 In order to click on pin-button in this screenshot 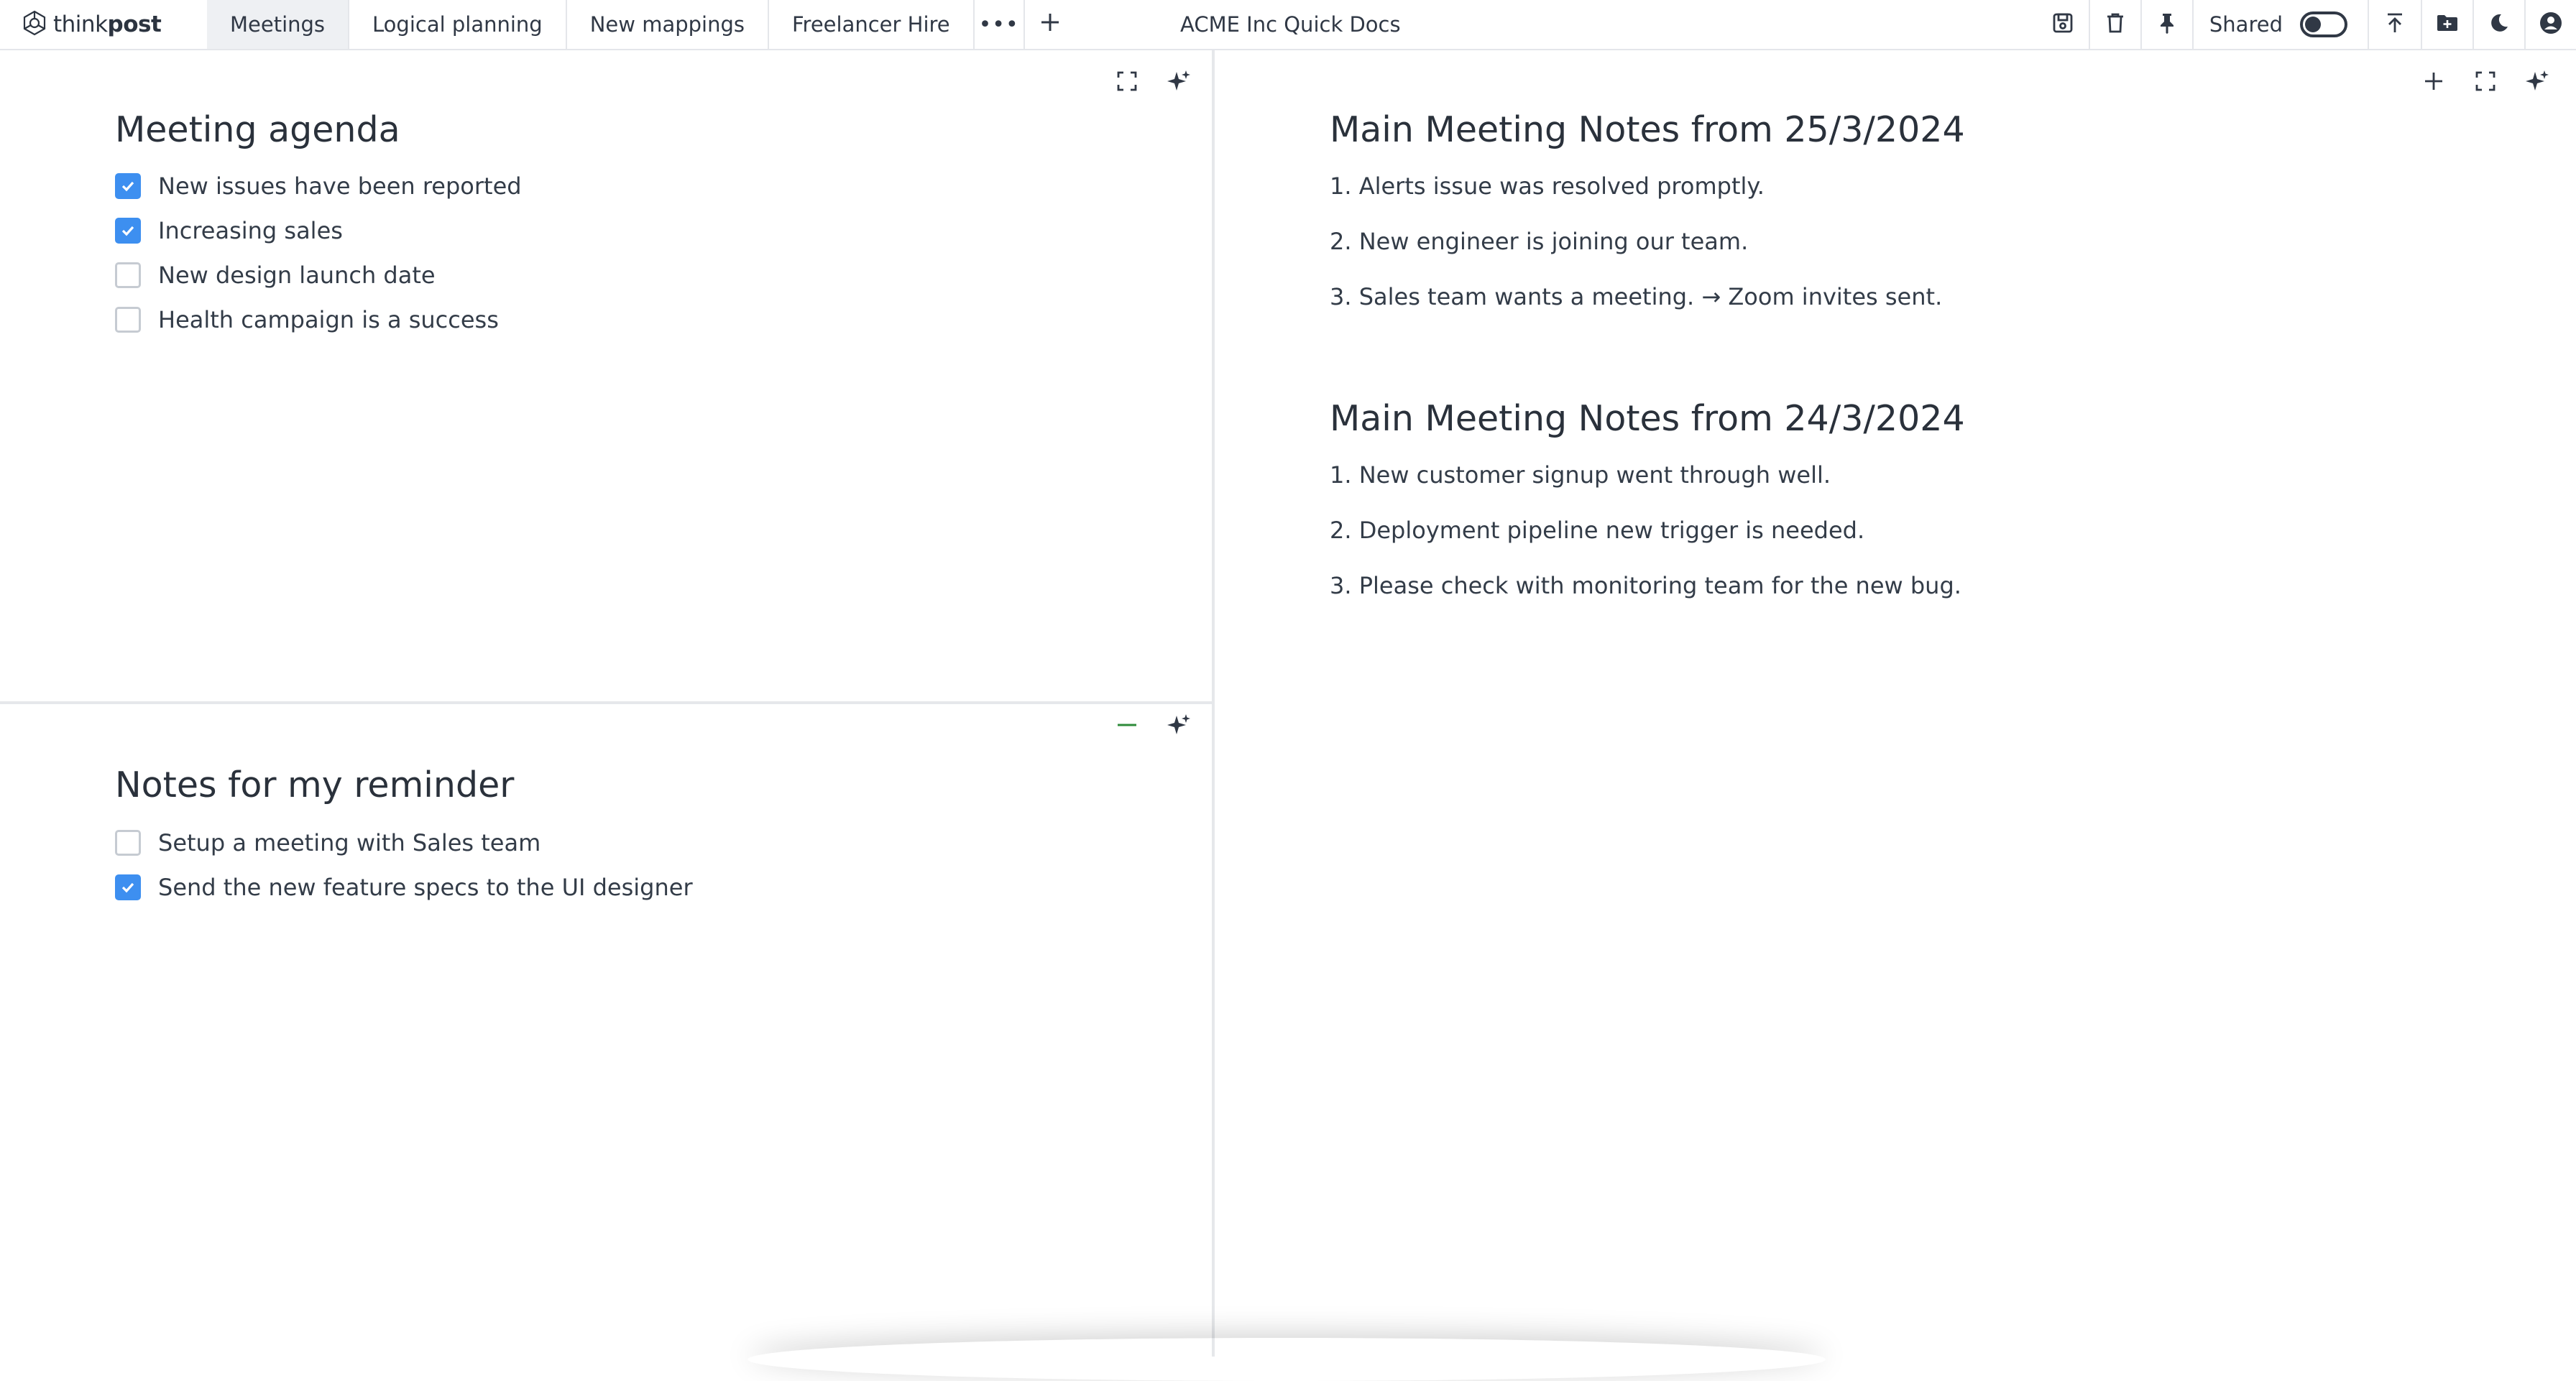, I will do `click(2166, 25)`.